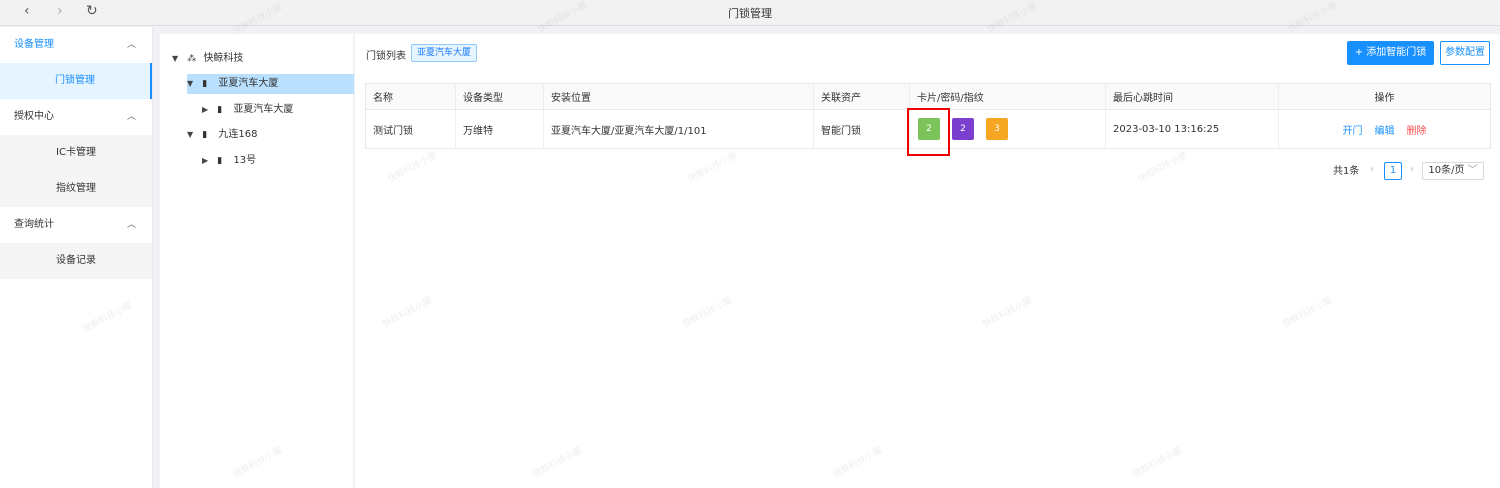 The height and width of the screenshot is (488, 1500). Describe the element at coordinates (1008, 96) in the screenshot. I see `col-header-credentials: 卡片/密码/指纹` at that location.